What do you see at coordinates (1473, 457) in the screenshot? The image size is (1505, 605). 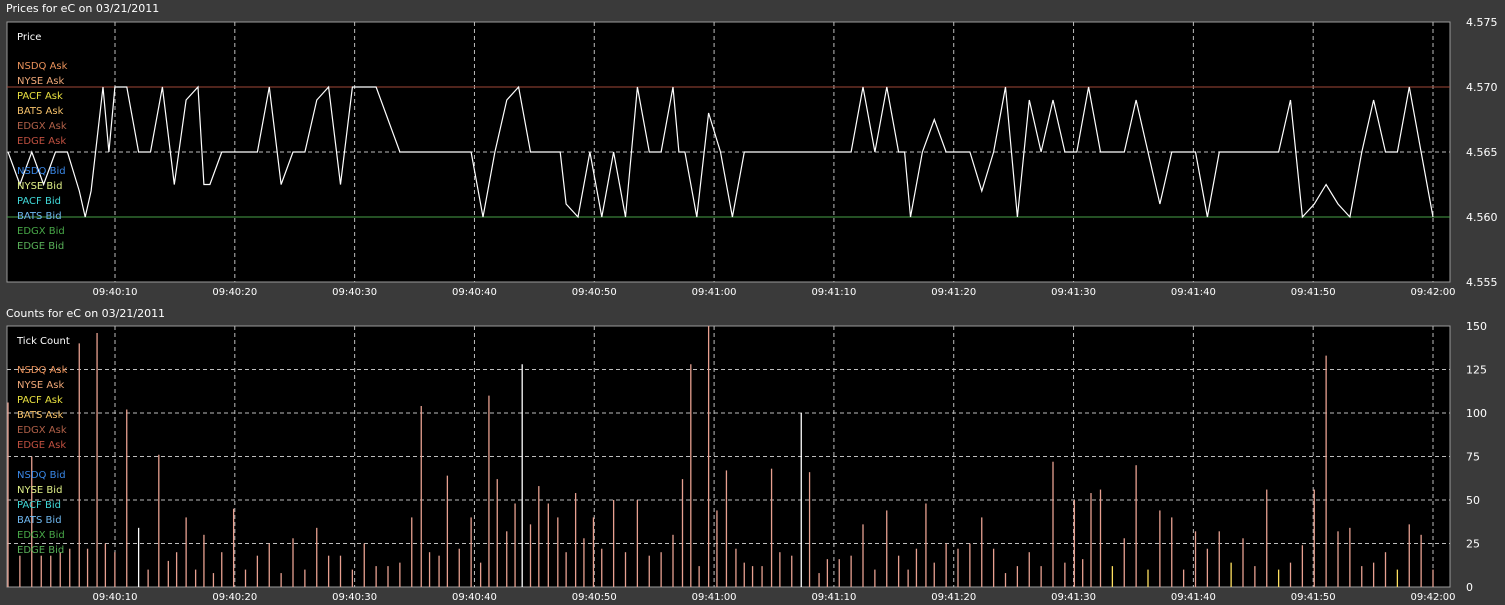 I see `y-tick-label: 75` at bounding box center [1473, 457].